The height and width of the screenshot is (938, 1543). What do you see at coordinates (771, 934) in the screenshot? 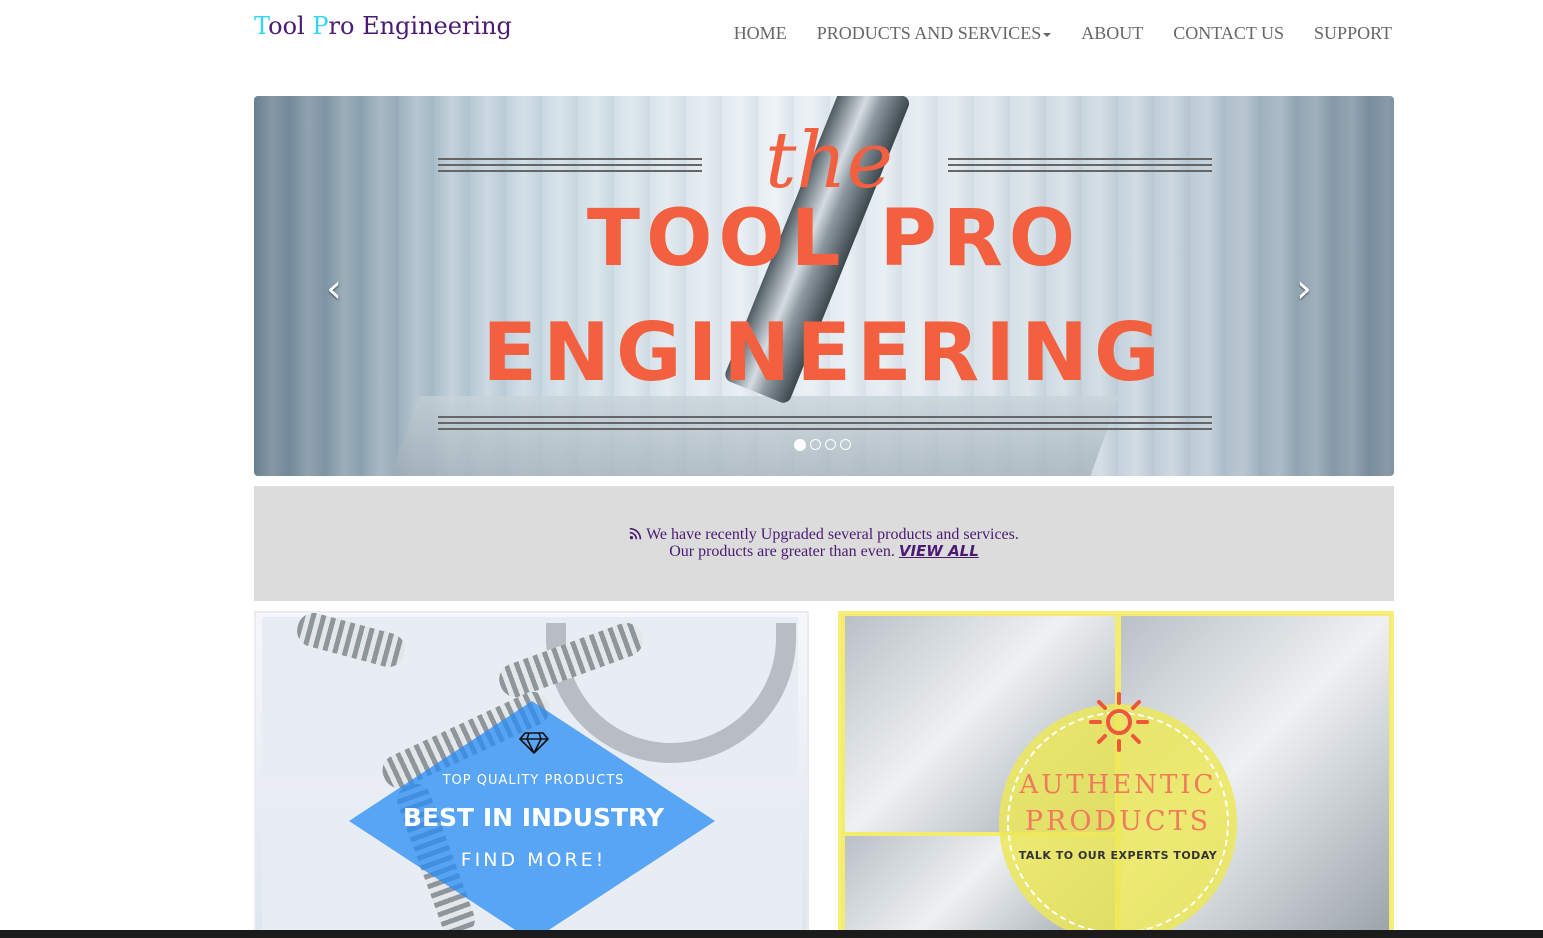
I see `bottom-bar` at bounding box center [771, 934].